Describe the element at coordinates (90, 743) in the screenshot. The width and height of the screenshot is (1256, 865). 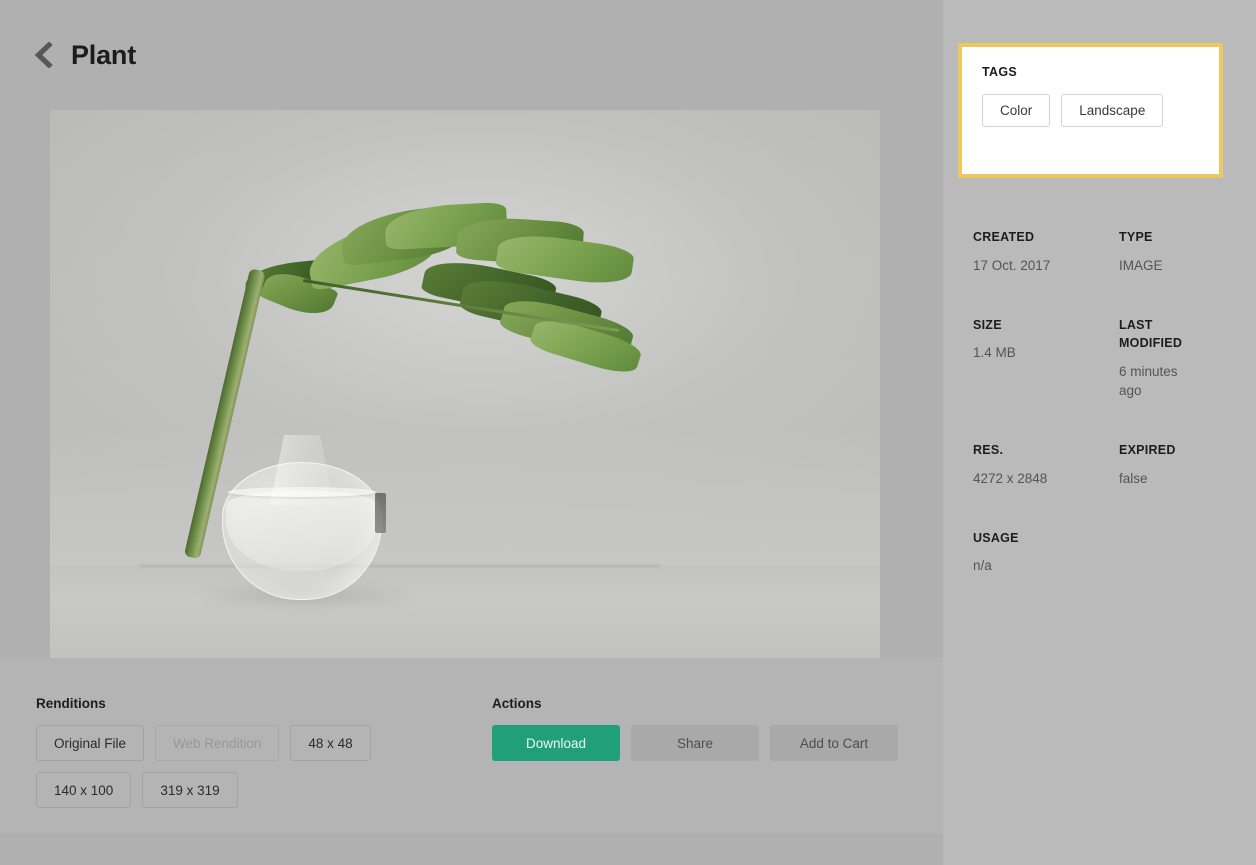
I see `rendition-button-original-file: Original File` at that location.